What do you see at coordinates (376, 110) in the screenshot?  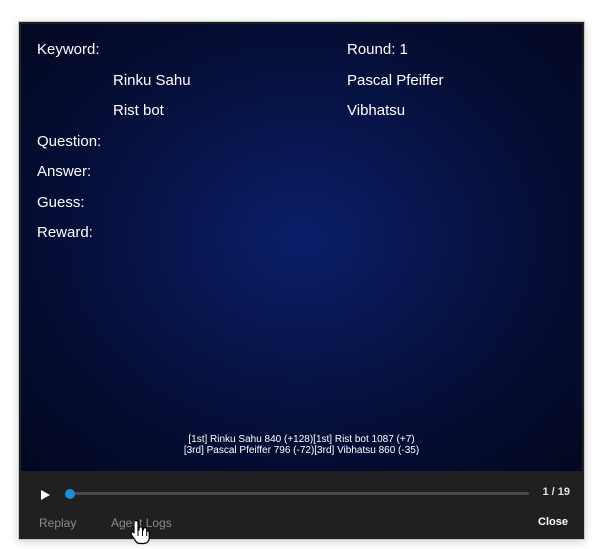 I see `player-name-team2-b: Vibhatsu` at bounding box center [376, 110].